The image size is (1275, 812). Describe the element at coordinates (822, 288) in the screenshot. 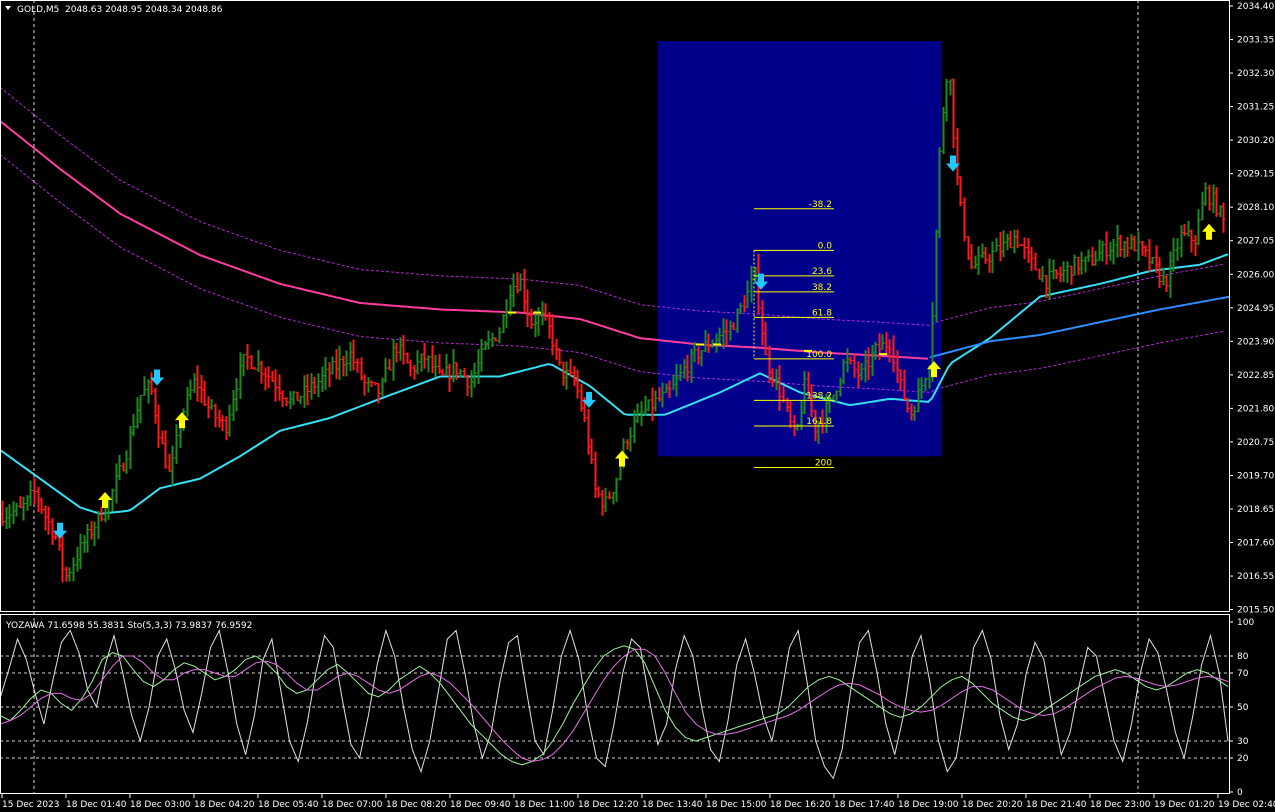

I see `fib-level-label: 38.2` at that location.